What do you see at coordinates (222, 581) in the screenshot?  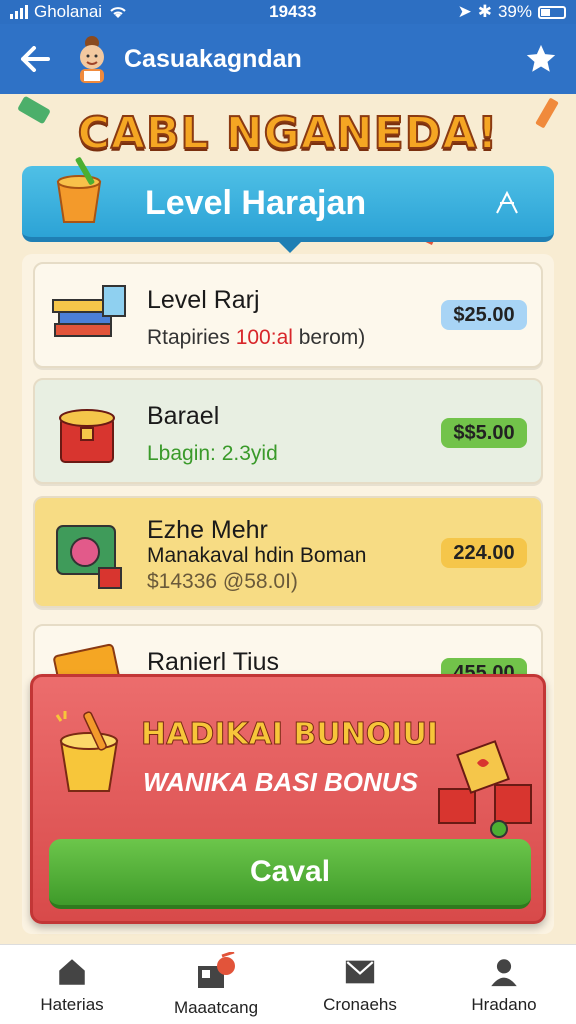 I see `offer-subprice: $14336 @58.0I)` at bounding box center [222, 581].